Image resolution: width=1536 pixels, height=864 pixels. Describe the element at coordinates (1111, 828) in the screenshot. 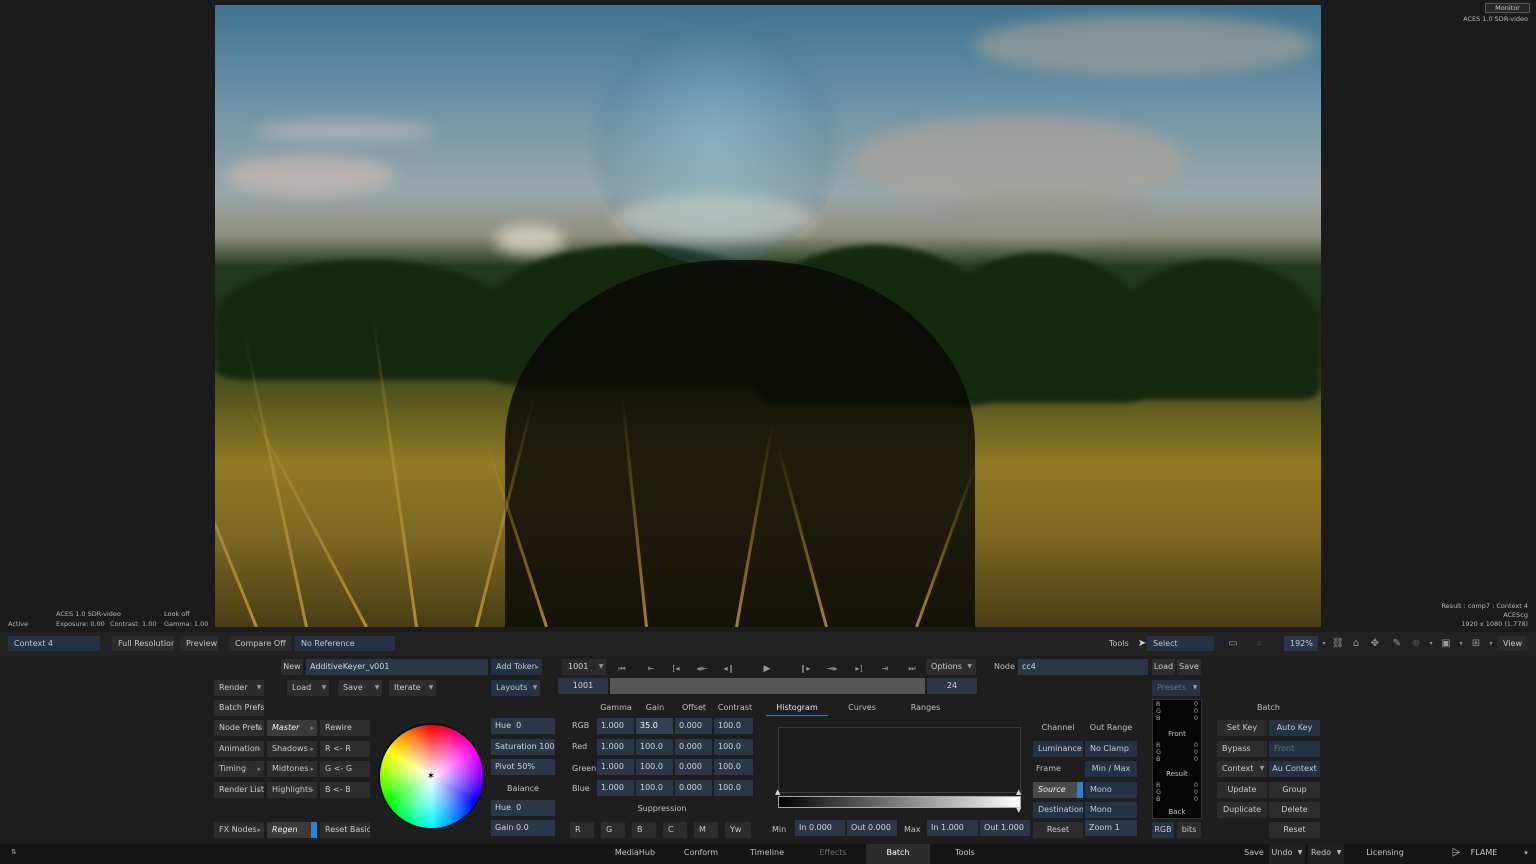

I see `zoom-field-histogram: Zoom 1` at that location.